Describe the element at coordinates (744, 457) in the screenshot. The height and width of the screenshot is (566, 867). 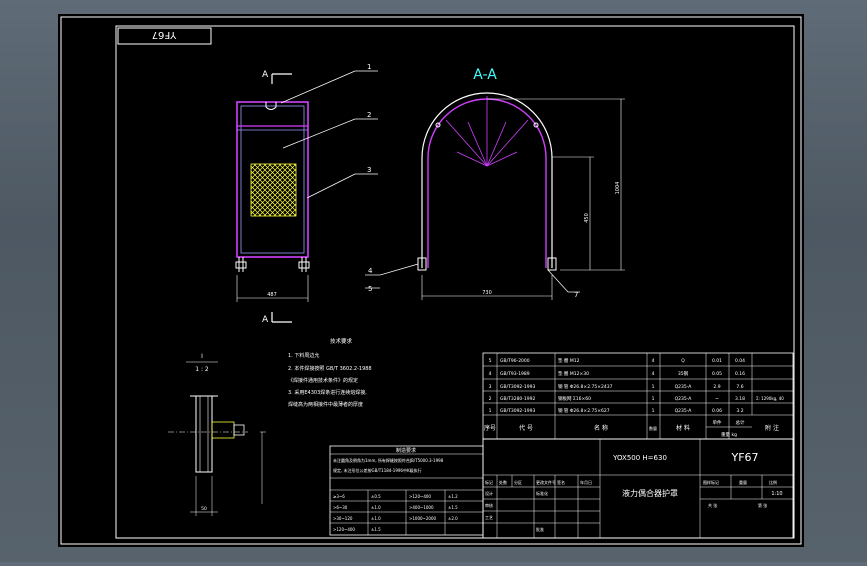
I see `drawing-code: YF67` at that location.